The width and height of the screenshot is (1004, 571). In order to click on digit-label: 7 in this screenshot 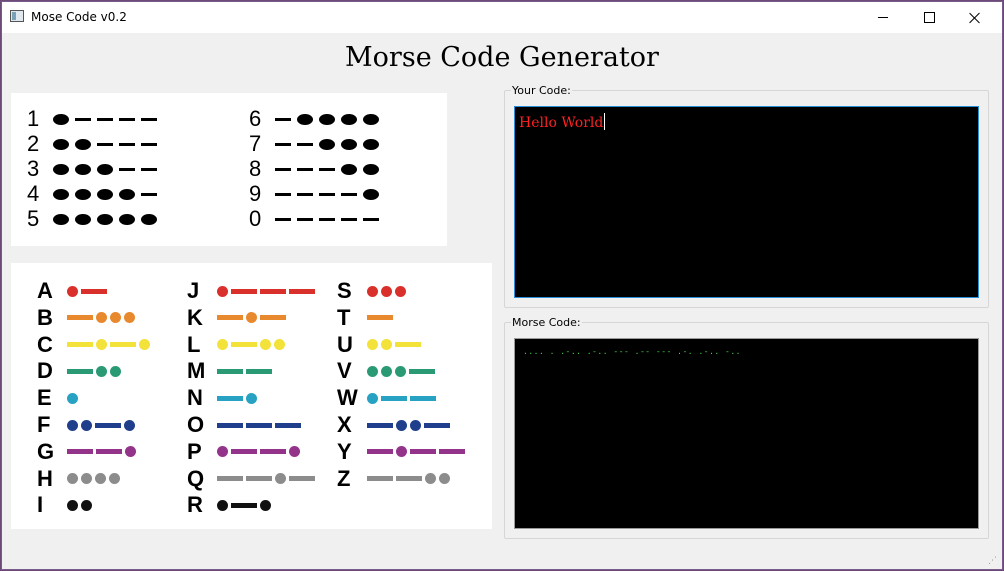, I will do `click(255, 143)`.